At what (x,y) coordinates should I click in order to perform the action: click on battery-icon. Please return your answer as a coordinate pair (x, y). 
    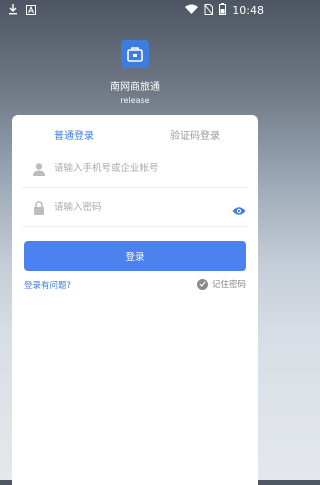
    Looking at the image, I should click on (223, 10).